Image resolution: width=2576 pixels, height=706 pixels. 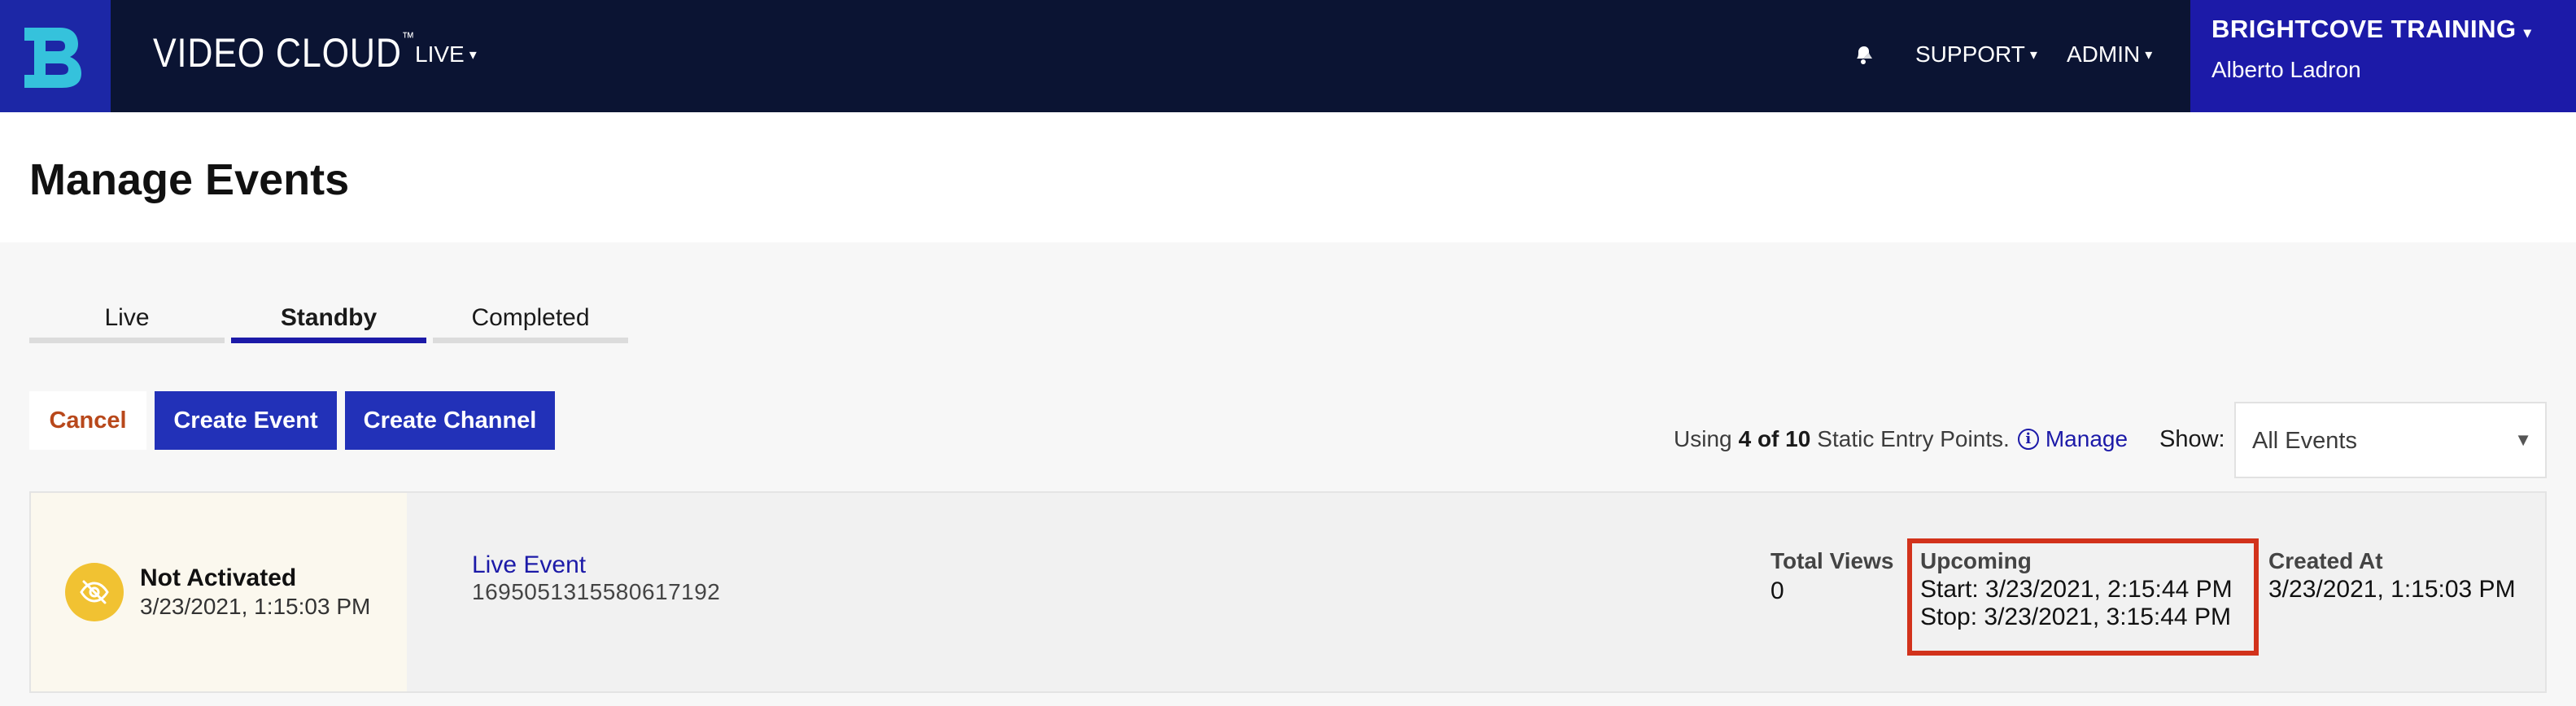 What do you see at coordinates (1703, 438) in the screenshot?
I see `usage-prefix: Using` at bounding box center [1703, 438].